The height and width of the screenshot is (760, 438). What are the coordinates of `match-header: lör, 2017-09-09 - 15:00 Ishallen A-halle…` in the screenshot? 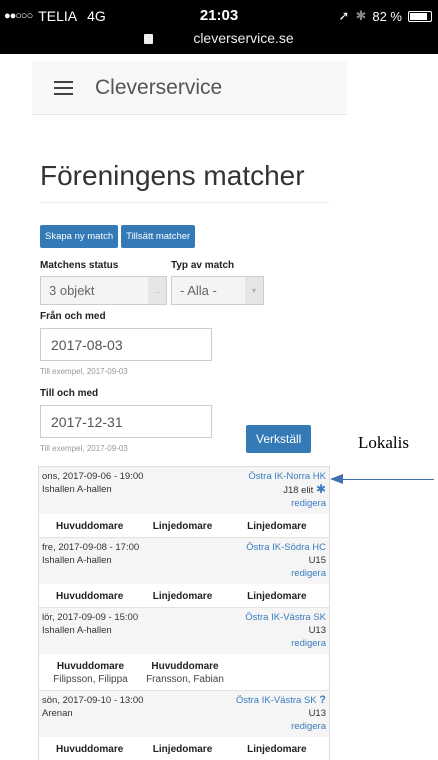 It's located at (184, 631).